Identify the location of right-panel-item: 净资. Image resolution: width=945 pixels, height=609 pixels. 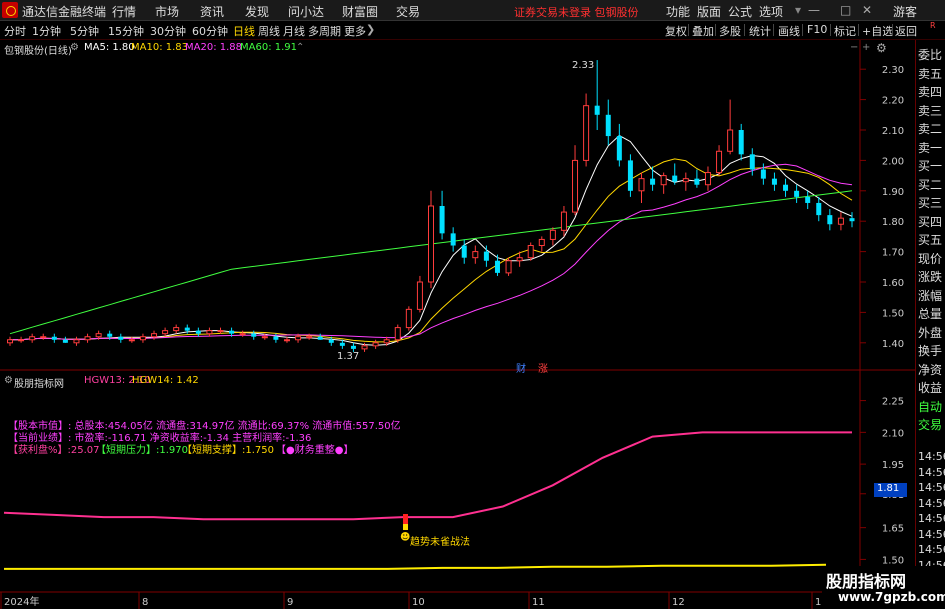
(930, 369).